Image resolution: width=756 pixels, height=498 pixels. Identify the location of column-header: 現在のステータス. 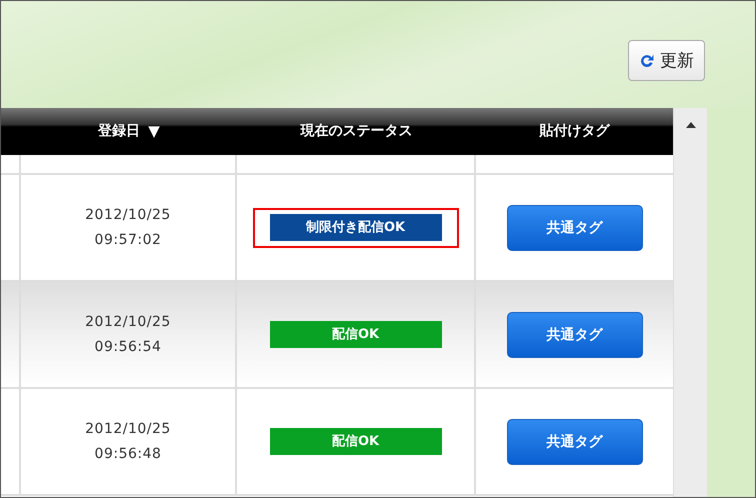
(356, 131).